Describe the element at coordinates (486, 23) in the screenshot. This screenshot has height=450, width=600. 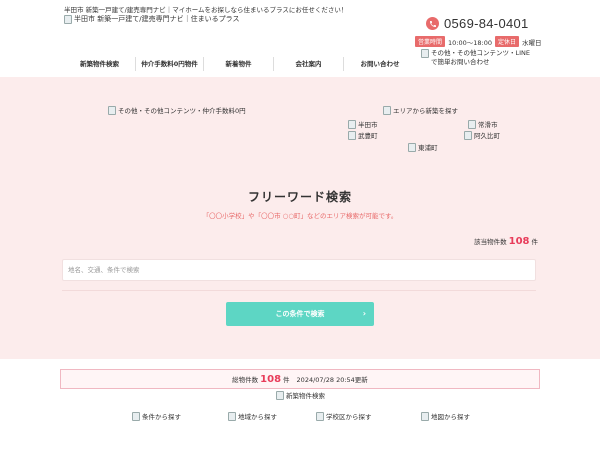
I see `phone-number: 0569-84-0401` at that location.